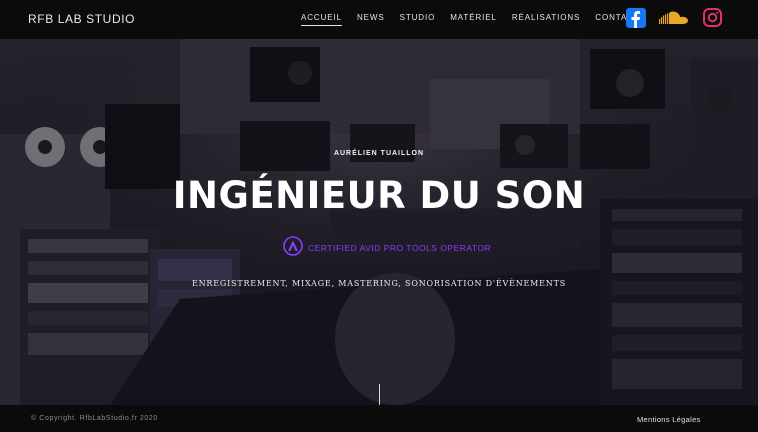 This screenshot has width=758, height=432. What do you see at coordinates (371, 19) in the screenshot?
I see `nav-item-news: NEWS` at bounding box center [371, 19].